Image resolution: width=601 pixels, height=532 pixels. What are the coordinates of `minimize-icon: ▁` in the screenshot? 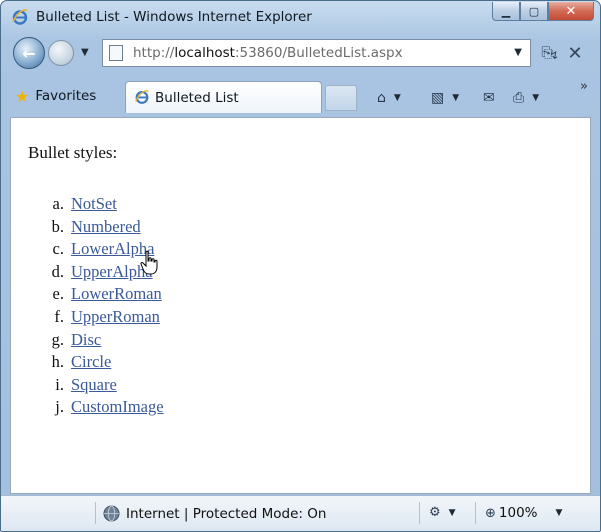 It's located at (506, 11).